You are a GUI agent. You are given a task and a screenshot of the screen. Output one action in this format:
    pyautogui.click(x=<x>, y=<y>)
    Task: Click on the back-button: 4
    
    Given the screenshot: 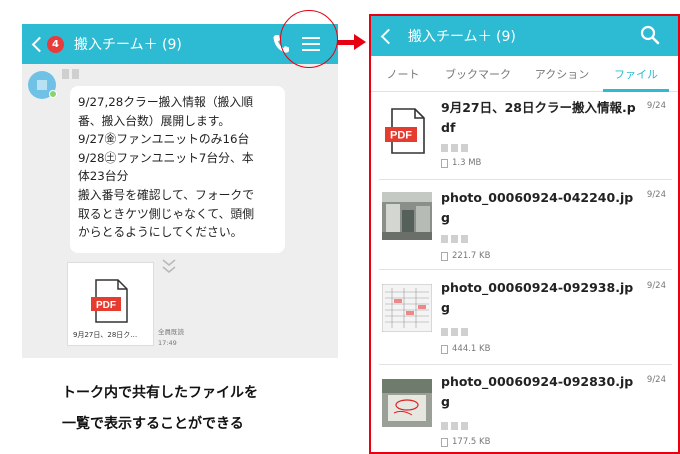 What is the action you would take?
    pyautogui.click(x=47, y=44)
    